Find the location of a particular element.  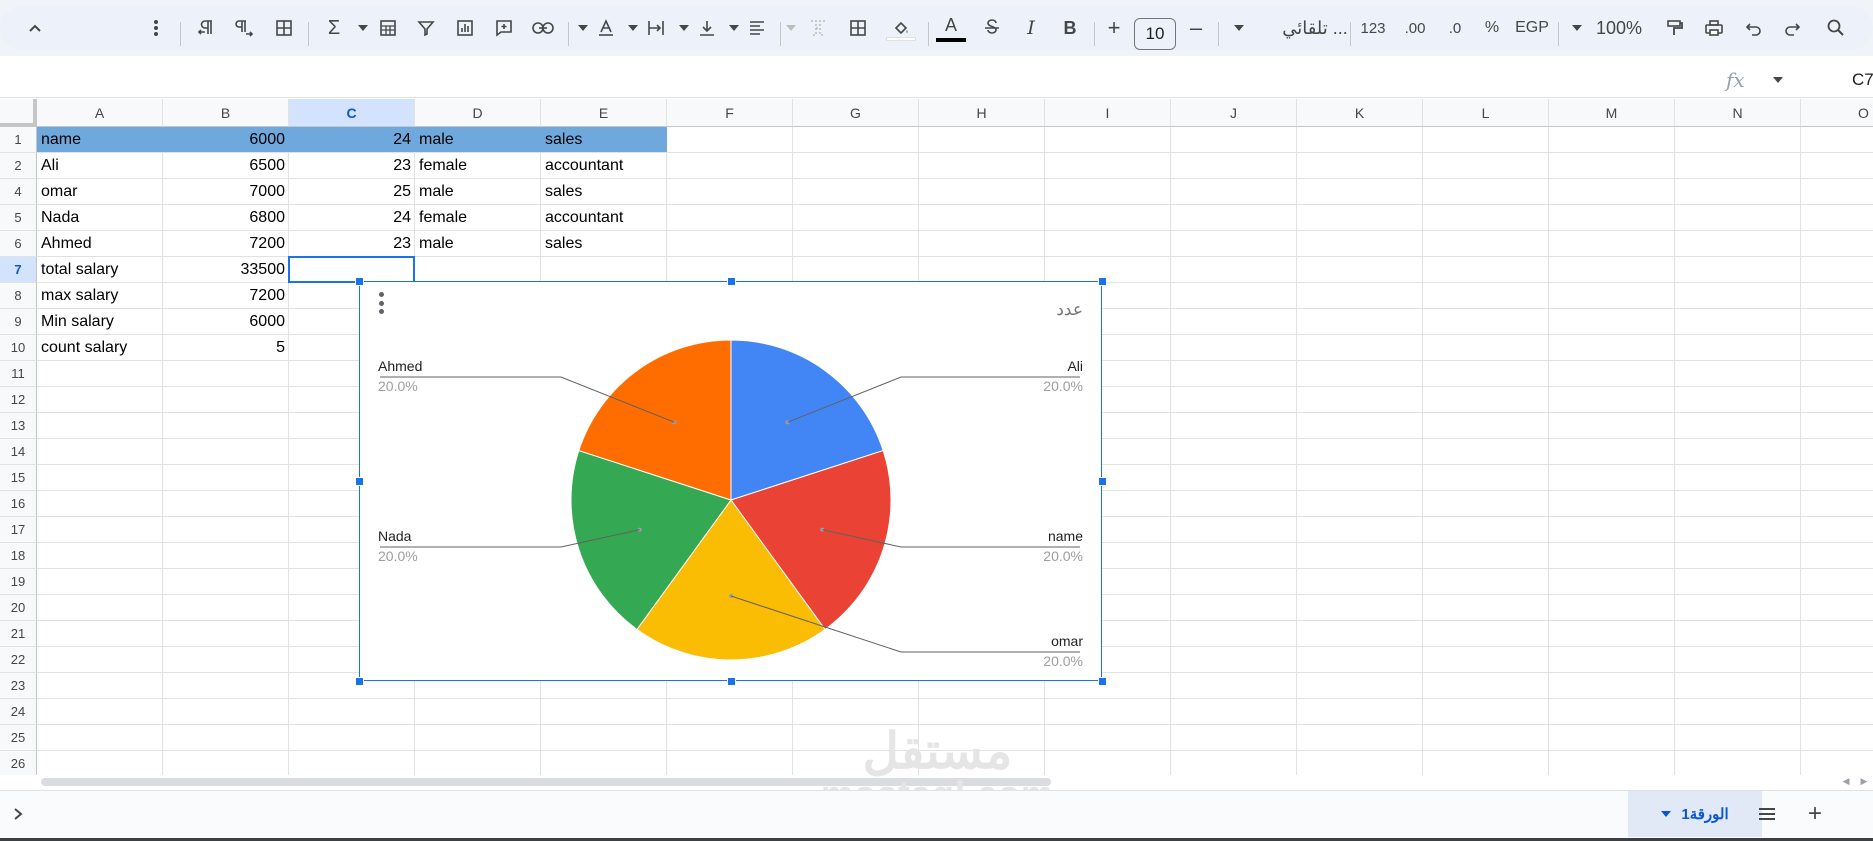

cell-a8: max salary is located at coordinates (100, 295).